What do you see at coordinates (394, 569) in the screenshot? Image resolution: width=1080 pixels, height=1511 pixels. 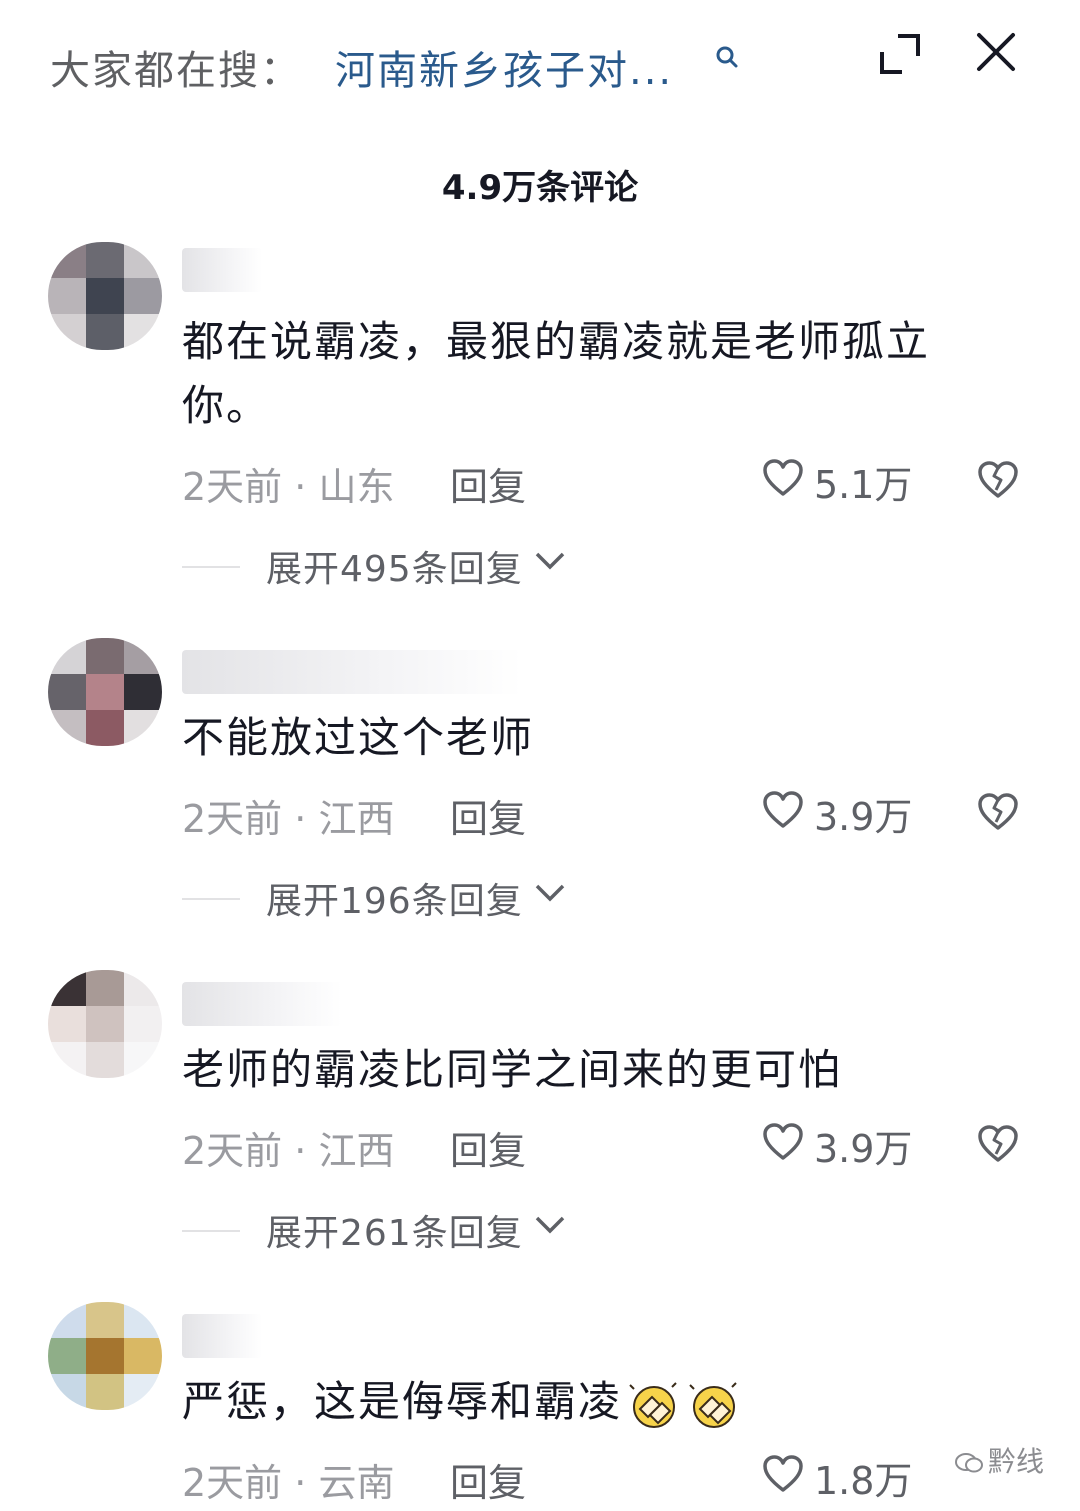 I see `expand-replies-label: 展开495条回复` at bounding box center [394, 569].